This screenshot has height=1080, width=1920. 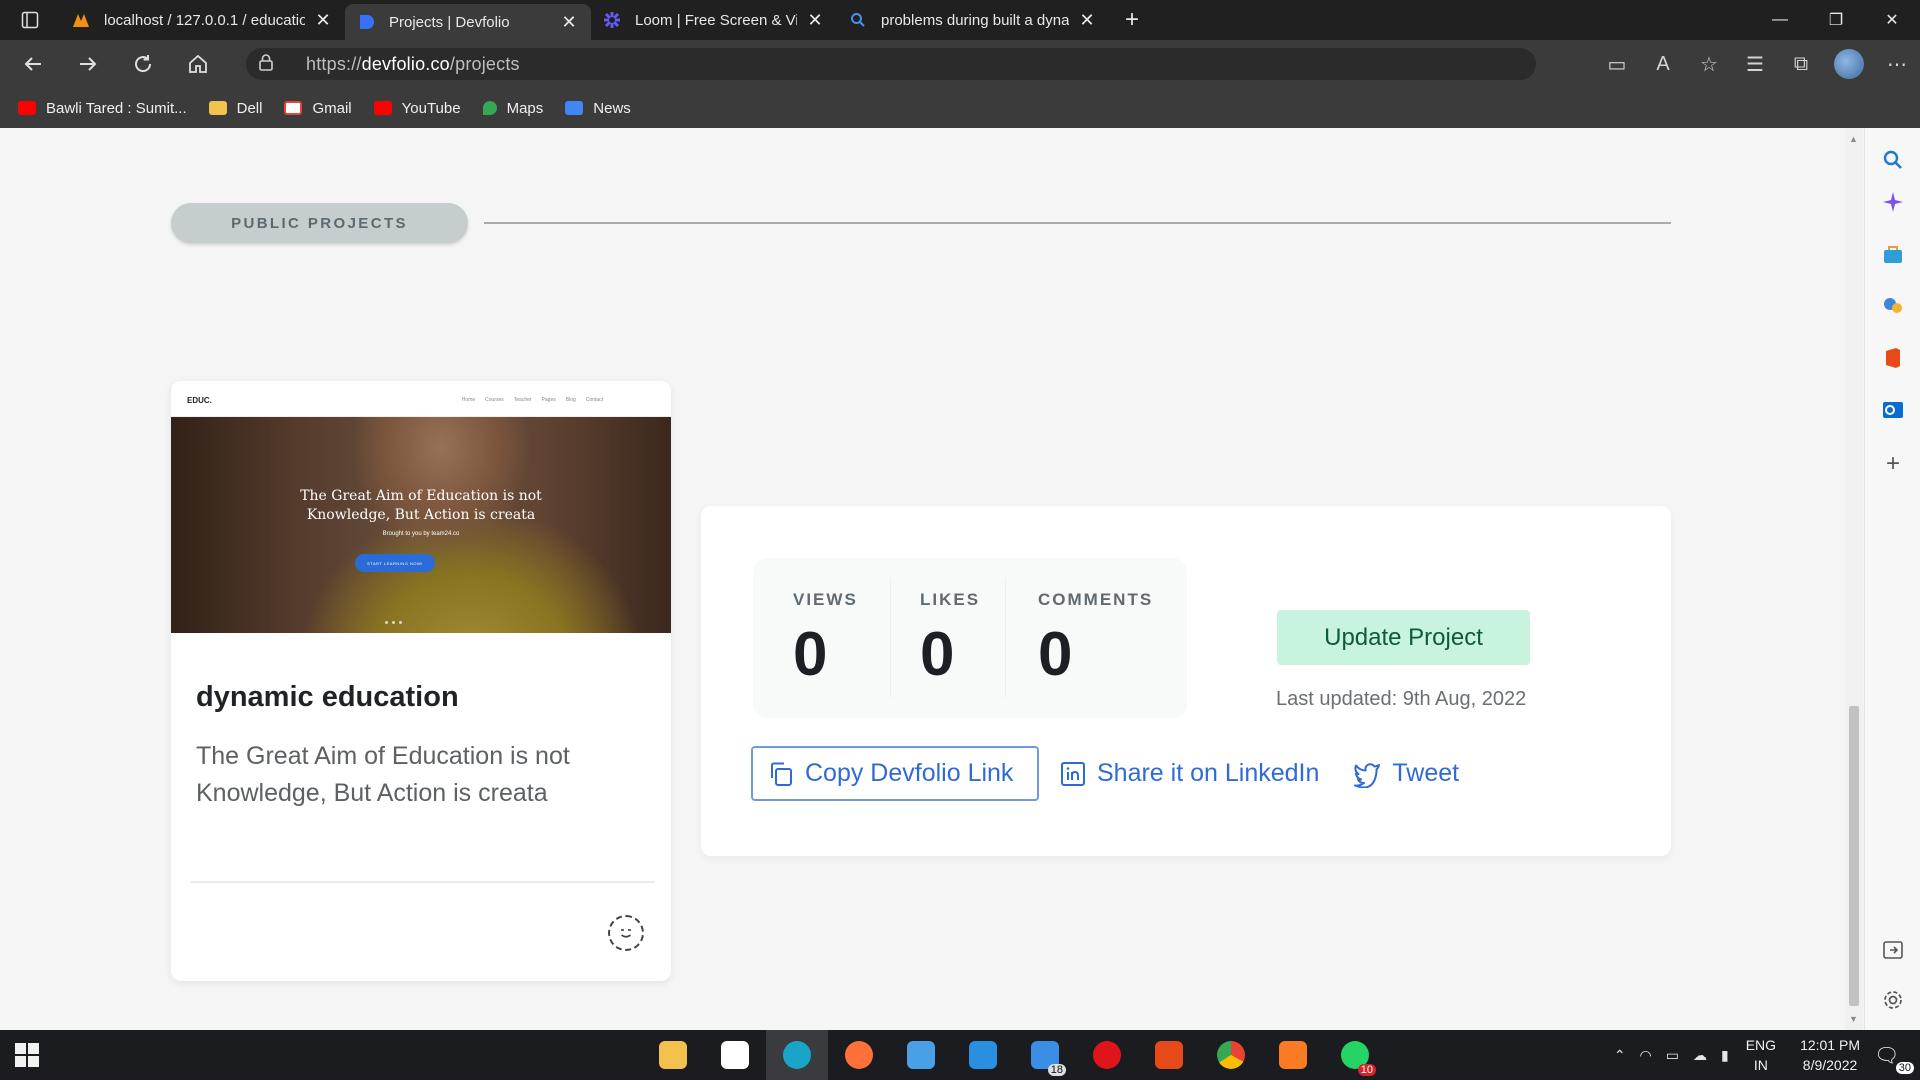 What do you see at coordinates (274, 64) in the screenshot?
I see `lock-icon` at bounding box center [274, 64].